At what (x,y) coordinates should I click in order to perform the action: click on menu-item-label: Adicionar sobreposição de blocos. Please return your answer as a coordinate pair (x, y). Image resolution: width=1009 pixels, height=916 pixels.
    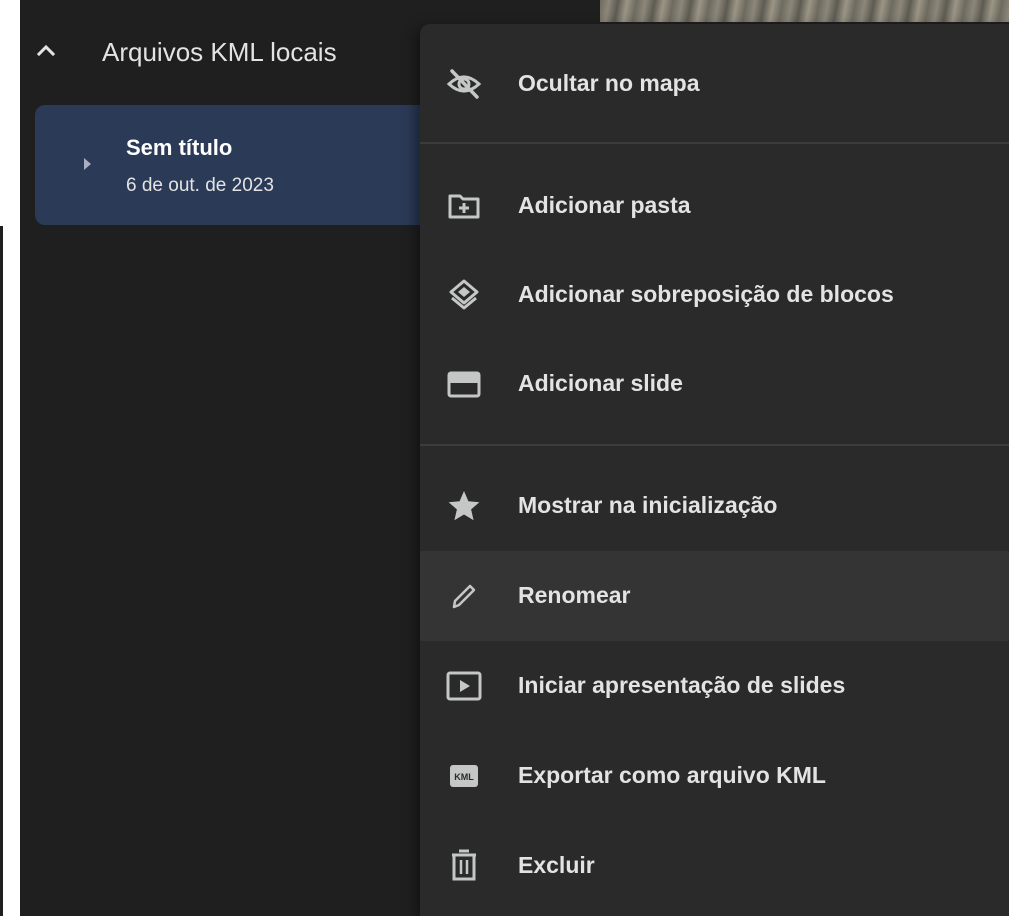
    Looking at the image, I should click on (706, 294).